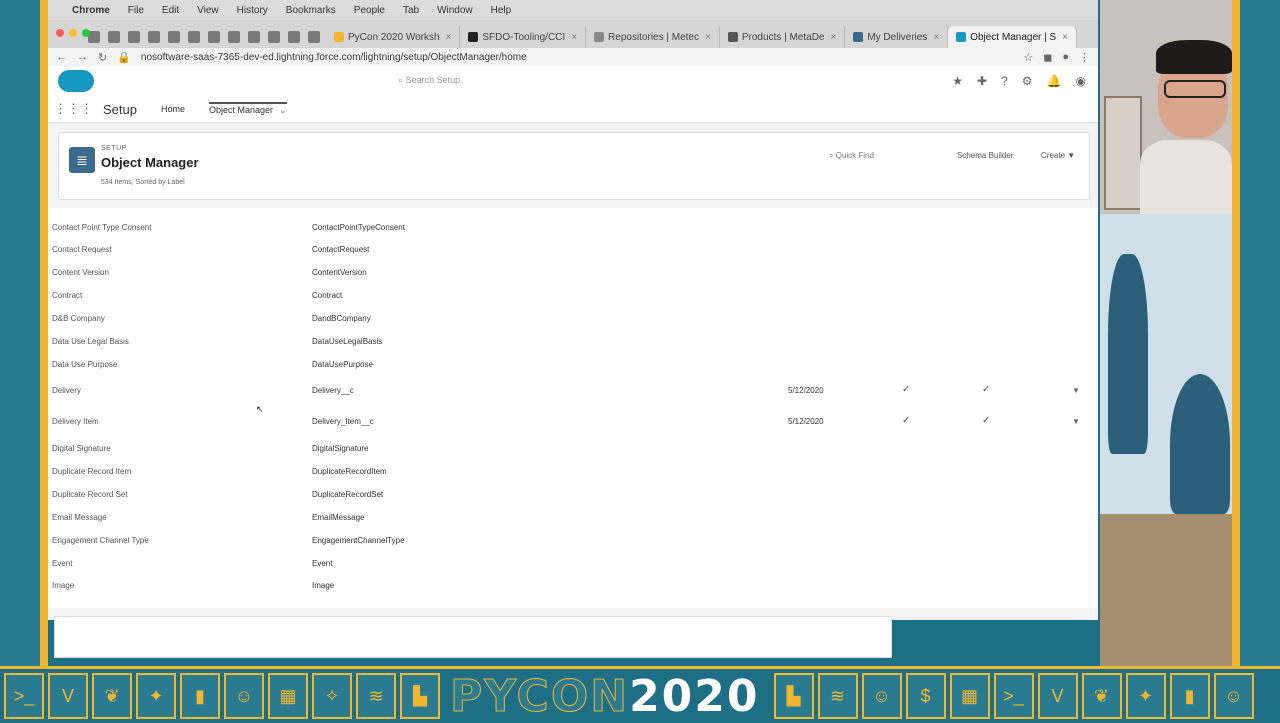 This screenshot has height=723, width=1280. What do you see at coordinates (62, 563) in the screenshot?
I see `object-label-link: Event` at bounding box center [62, 563].